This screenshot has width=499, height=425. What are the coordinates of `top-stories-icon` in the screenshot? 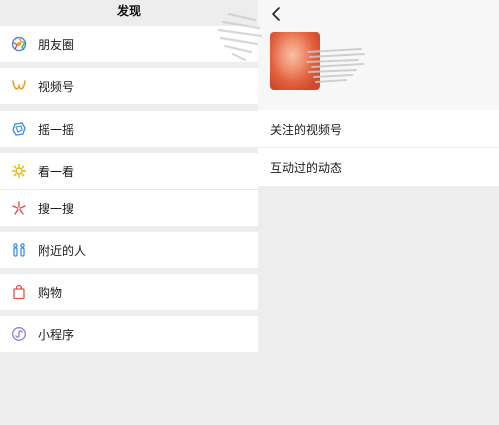 It's located at (19, 171).